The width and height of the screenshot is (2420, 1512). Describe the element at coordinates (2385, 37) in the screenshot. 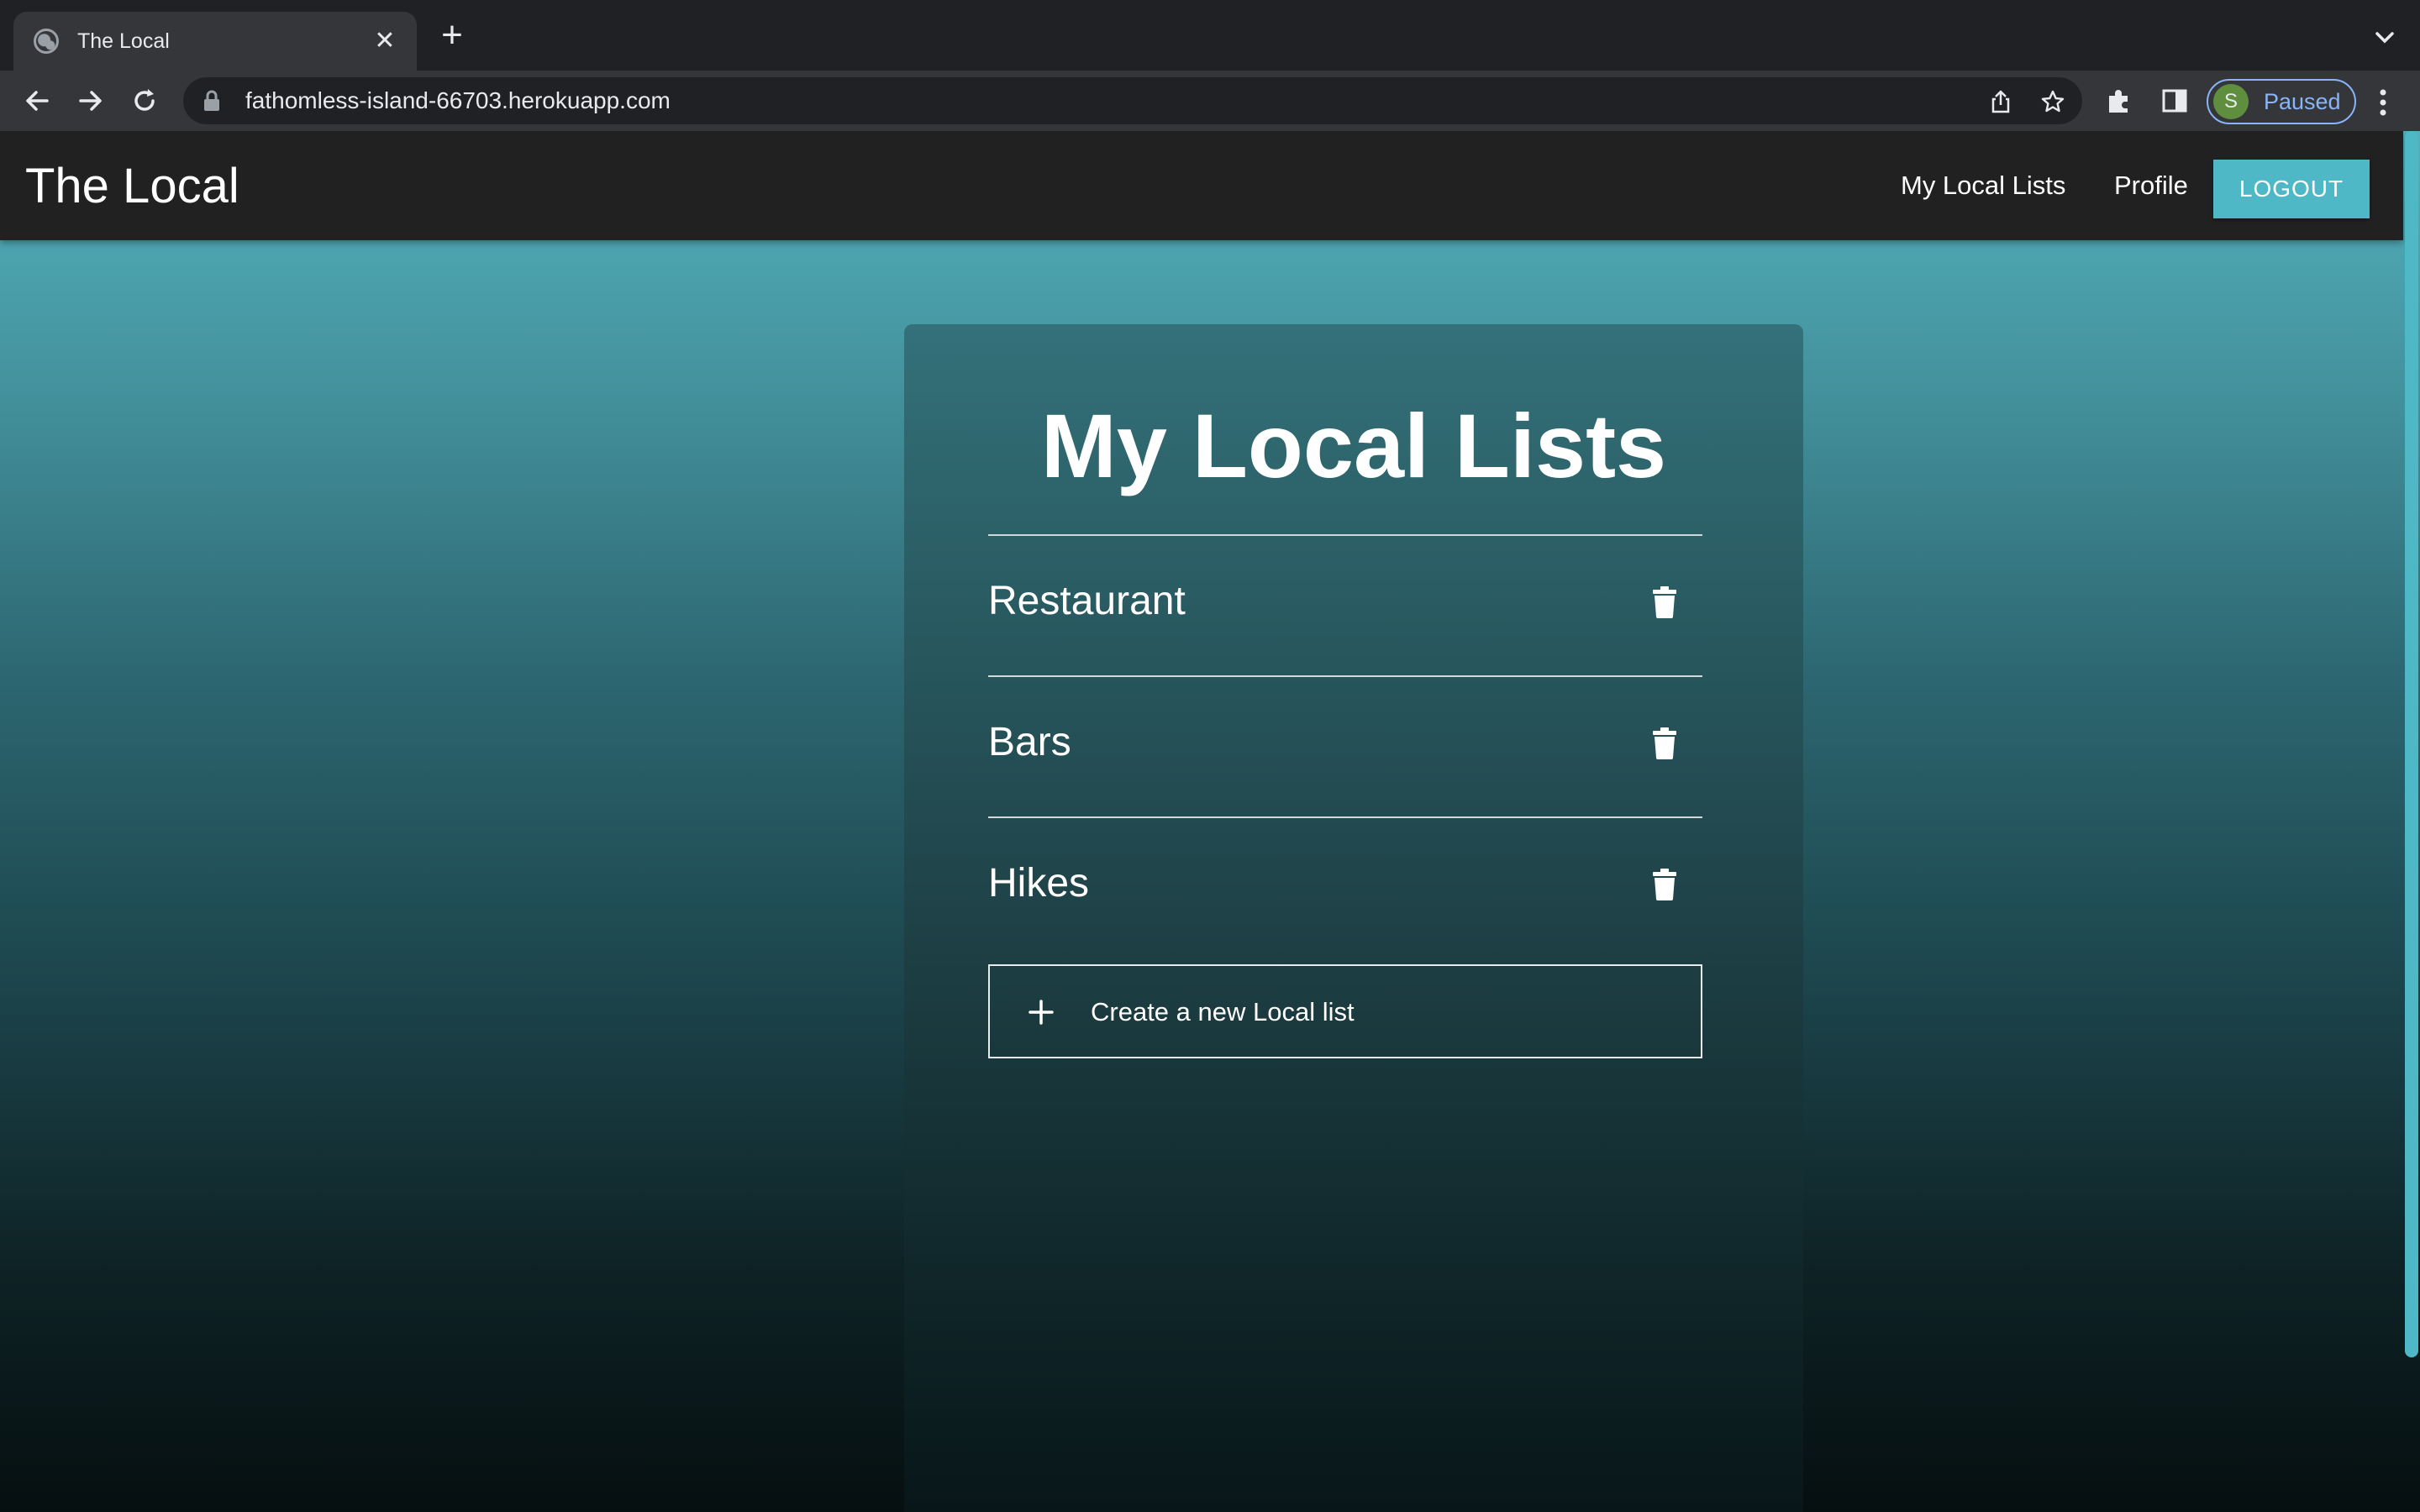

I see `tab-search-chevron-icon` at that location.